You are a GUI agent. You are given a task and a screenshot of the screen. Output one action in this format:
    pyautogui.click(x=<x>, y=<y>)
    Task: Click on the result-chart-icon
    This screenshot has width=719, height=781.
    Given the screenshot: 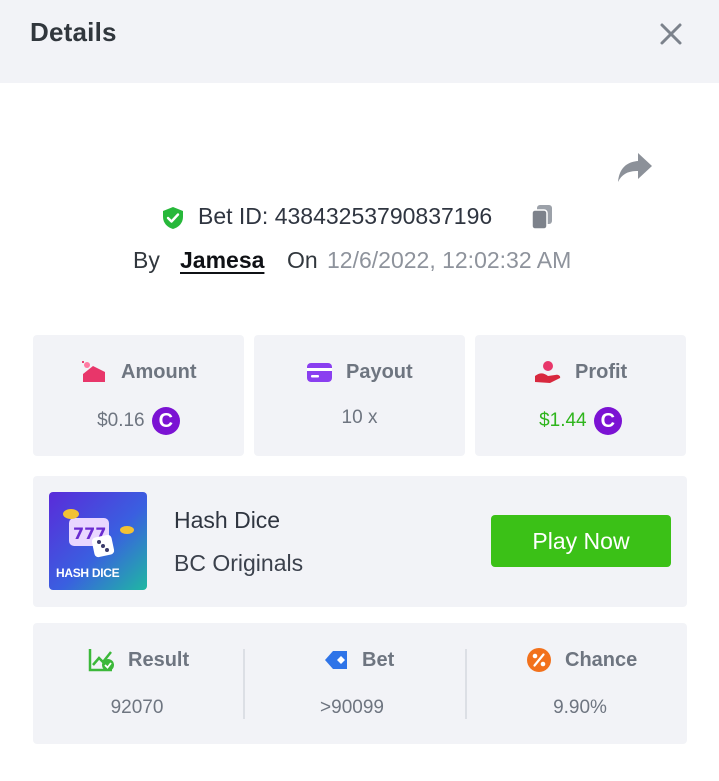 What is the action you would take?
    pyautogui.click(x=102, y=660)
    